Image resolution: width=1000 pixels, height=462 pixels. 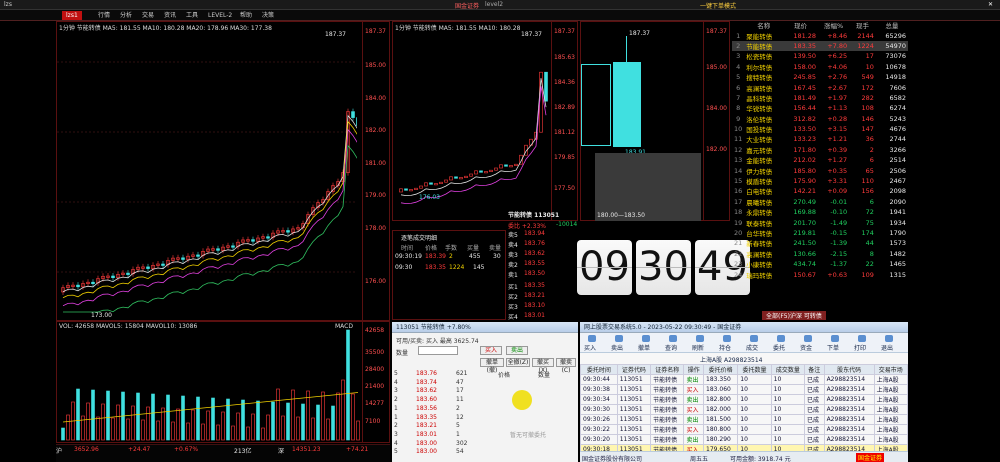 What do you see at coordinates (820, 67) in the screenshot?
I see `watch-list-row: 4 利尔转债 158.00 +4.06 10 10678` at bounding box center [820, 67].